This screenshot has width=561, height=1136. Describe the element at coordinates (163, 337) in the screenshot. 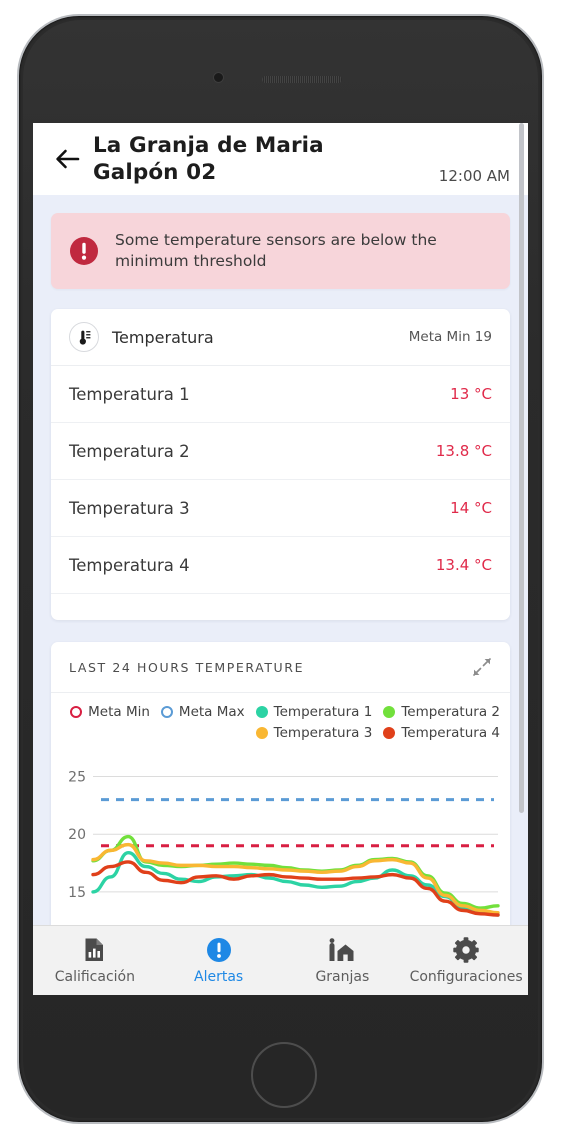

I see `temperature-card-title: Temperatura` at that location.